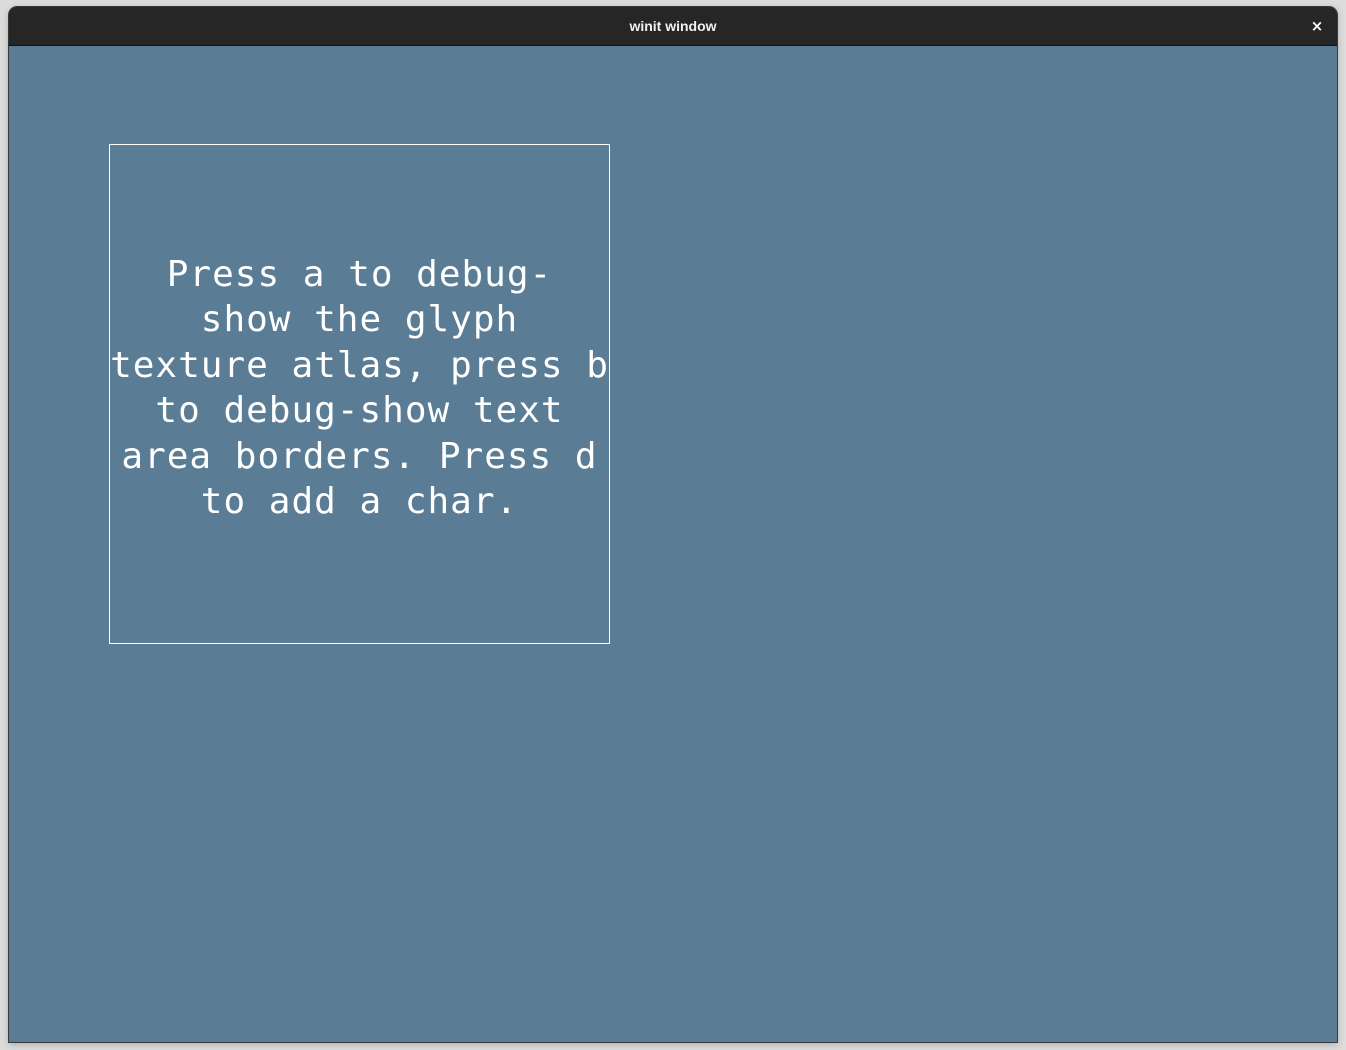 The image size is (1346, 1050). I want to click on close-icon: ×, so click(1317, 26).